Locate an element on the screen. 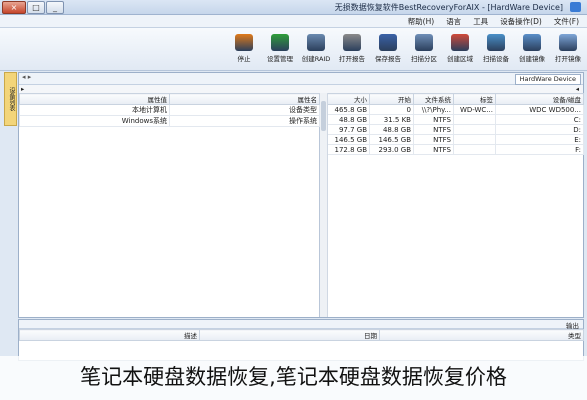 Image resolution: width=587 pixels, height=400 pixels. create-region-icon is located at coordinates (460, 42).